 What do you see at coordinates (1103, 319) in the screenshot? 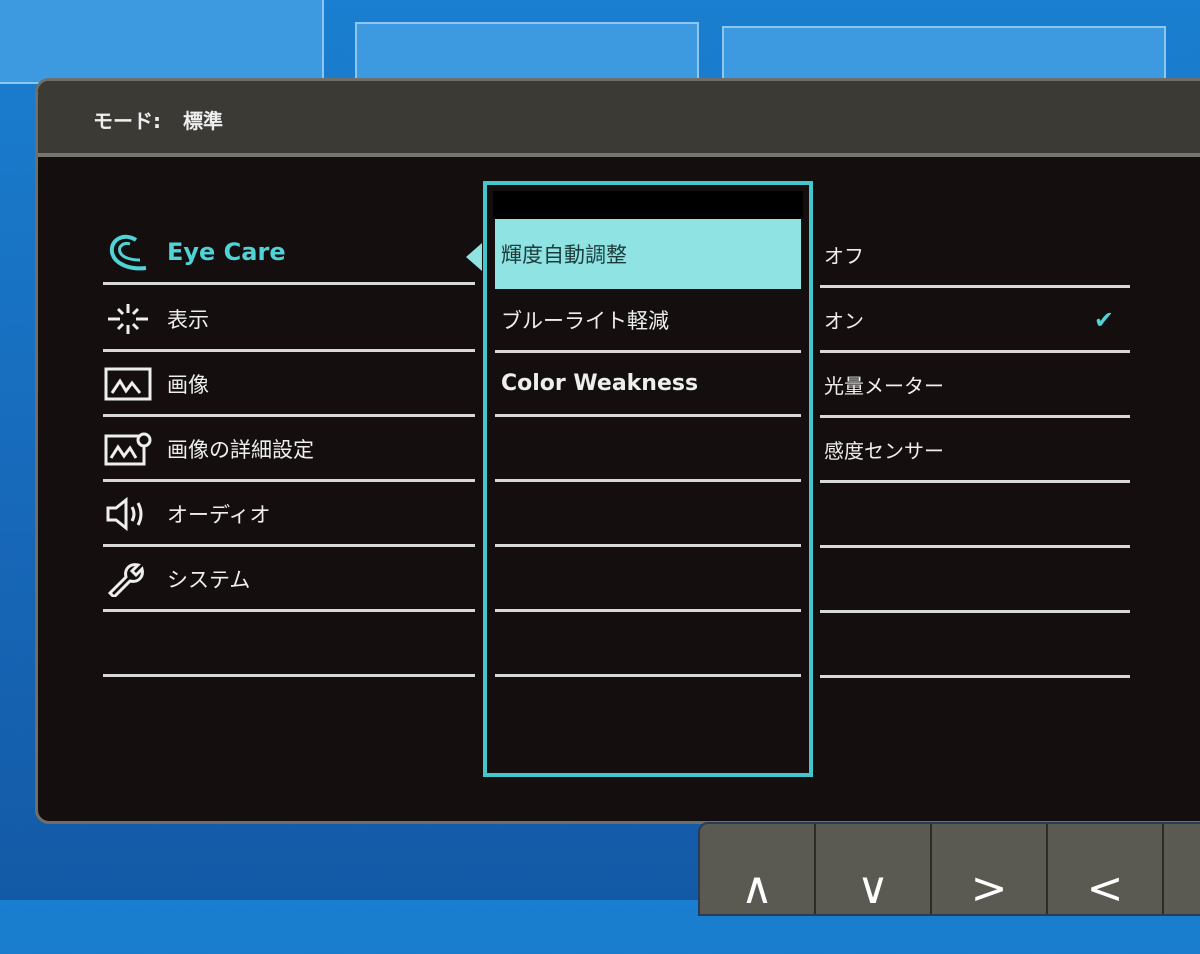
I see `check-icon: ✔` at bounding box center [1103, 319].